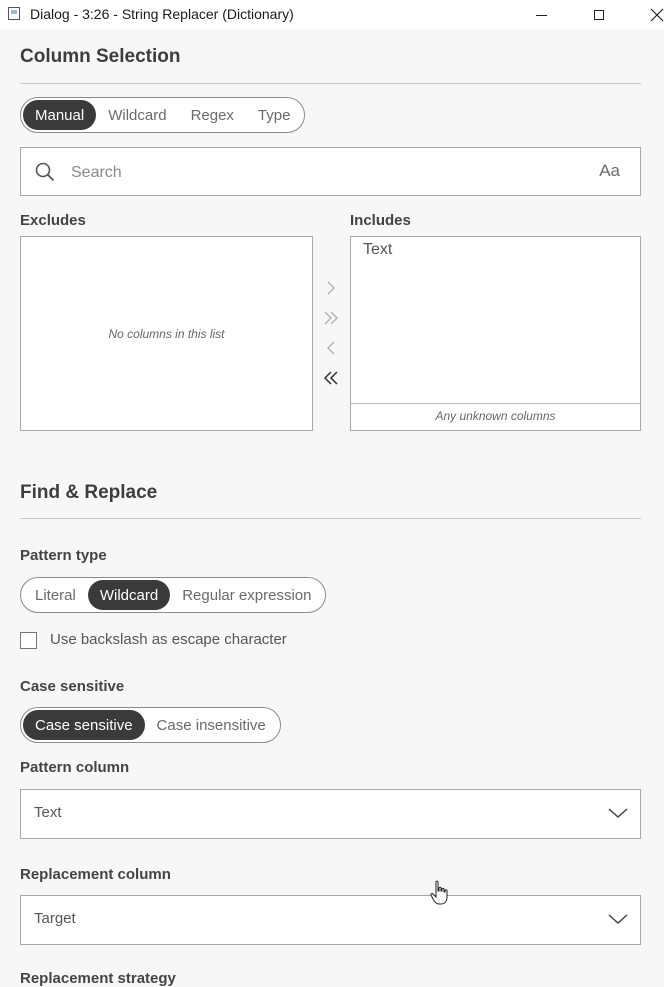 The height and width of the screenshot is (987, 664). I want to click on includes-list: Text Any unknown columns, so click(495, 333).